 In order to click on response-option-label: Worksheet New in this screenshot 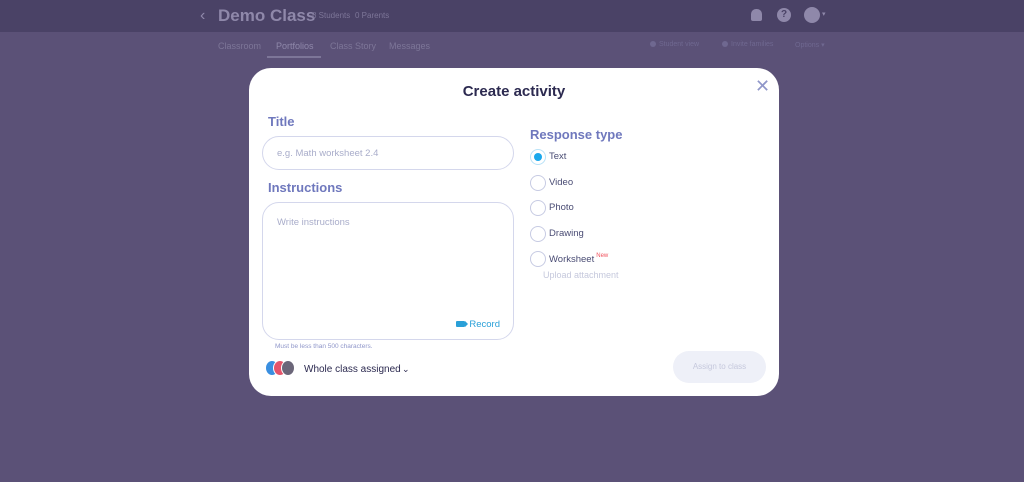, I will do `click(578, 259)`.